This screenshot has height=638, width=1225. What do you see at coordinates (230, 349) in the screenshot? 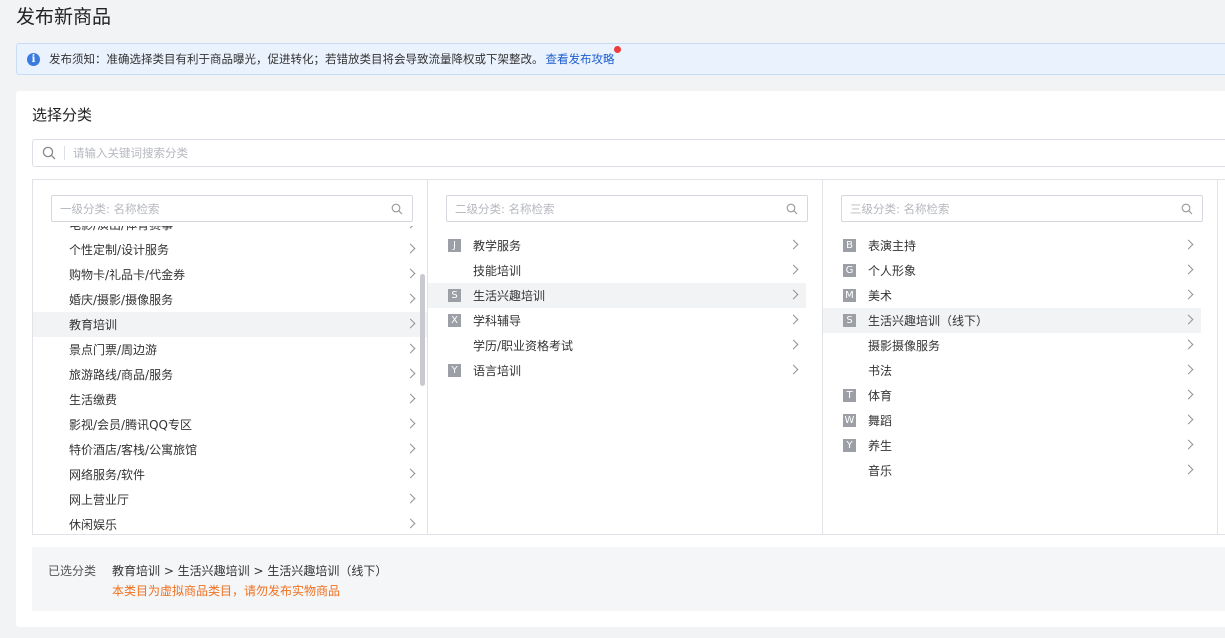
I see `level1-item: 景点门票/周边游` at bounding box center [230, 349].